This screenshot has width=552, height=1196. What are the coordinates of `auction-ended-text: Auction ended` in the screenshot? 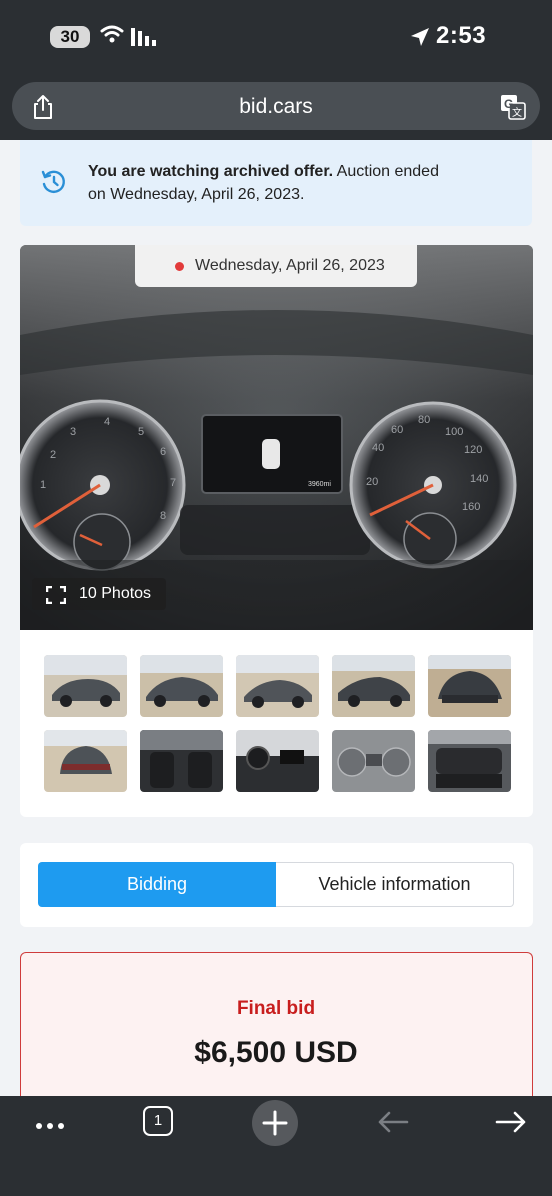 It's located at (386, 171).